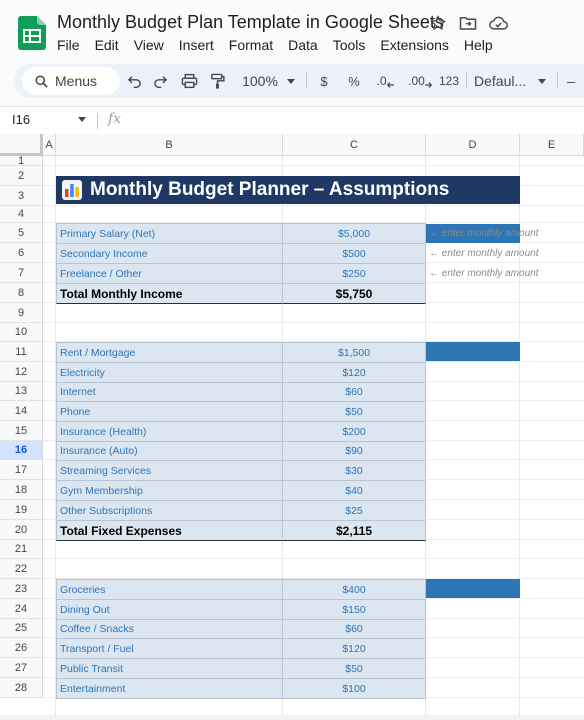 The height and width of the screenshot is (720, 584). I want to click on menu-insert: Insert, so click(201, 45).